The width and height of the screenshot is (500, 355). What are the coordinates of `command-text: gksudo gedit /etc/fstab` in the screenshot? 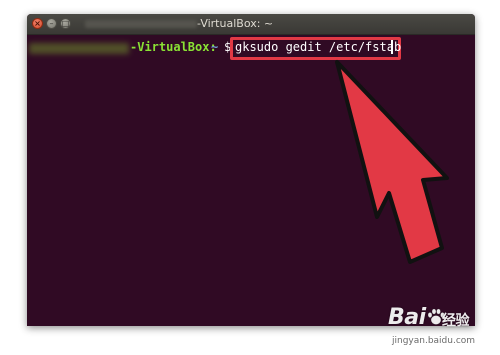 It's located at (318, 47).